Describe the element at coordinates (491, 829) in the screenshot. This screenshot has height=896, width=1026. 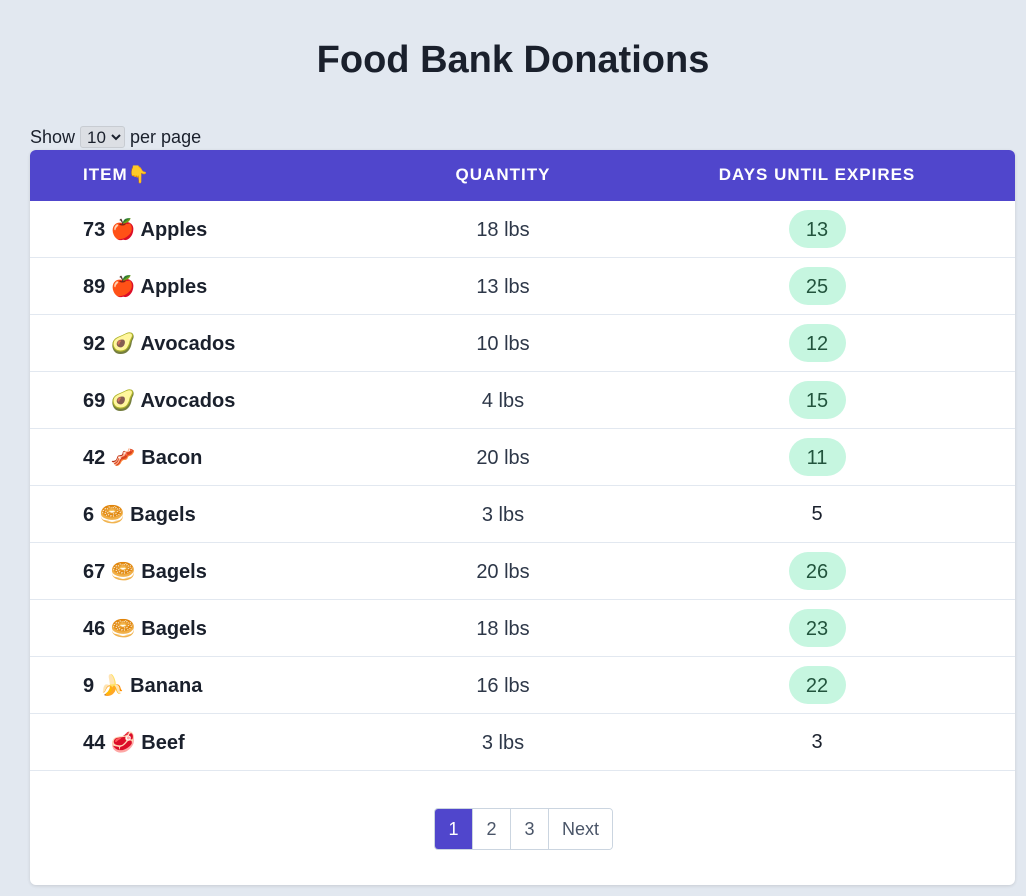
I see `page-button-2: 2` at that location.